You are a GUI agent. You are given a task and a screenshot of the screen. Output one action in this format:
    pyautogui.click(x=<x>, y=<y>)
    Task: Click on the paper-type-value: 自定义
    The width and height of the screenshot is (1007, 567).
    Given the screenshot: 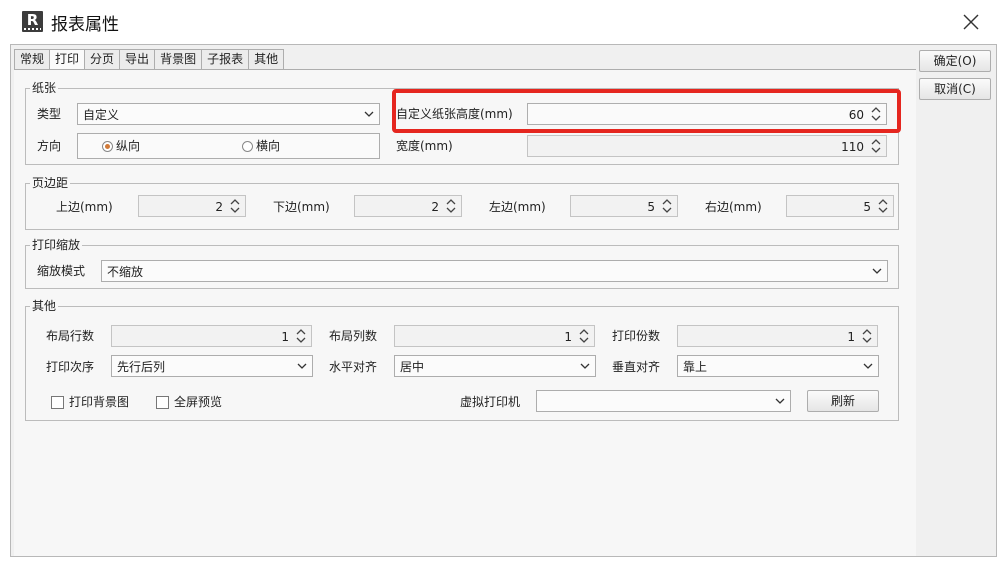 What is the action you would take?
    pyautogui.click(x=101, y=115)
    